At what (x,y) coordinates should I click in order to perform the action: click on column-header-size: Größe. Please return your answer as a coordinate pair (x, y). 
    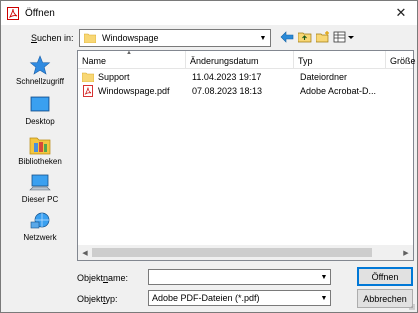
    Looking at the image, I should click on (401, 60).